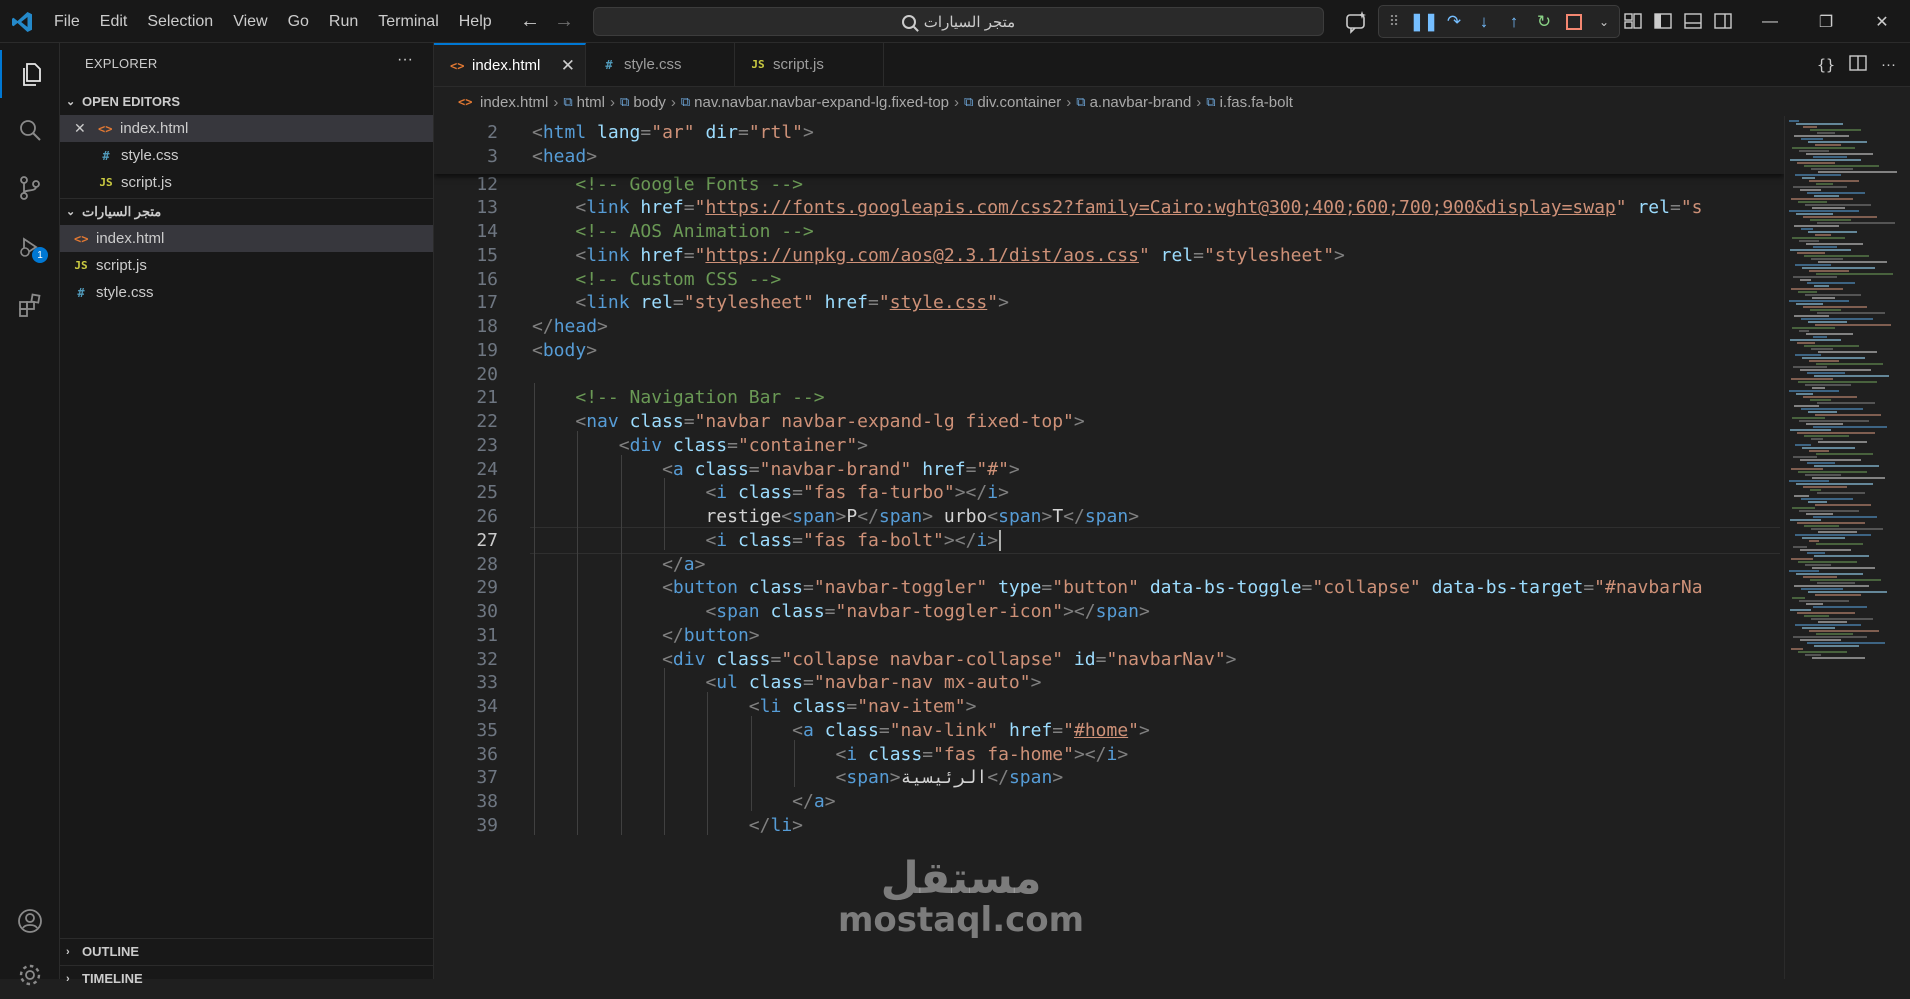 The image size is (1910, 999). Describe the element at coordinates (809, 64) in the screenshot. I see `tab-script-js: JS script.js` at that location.